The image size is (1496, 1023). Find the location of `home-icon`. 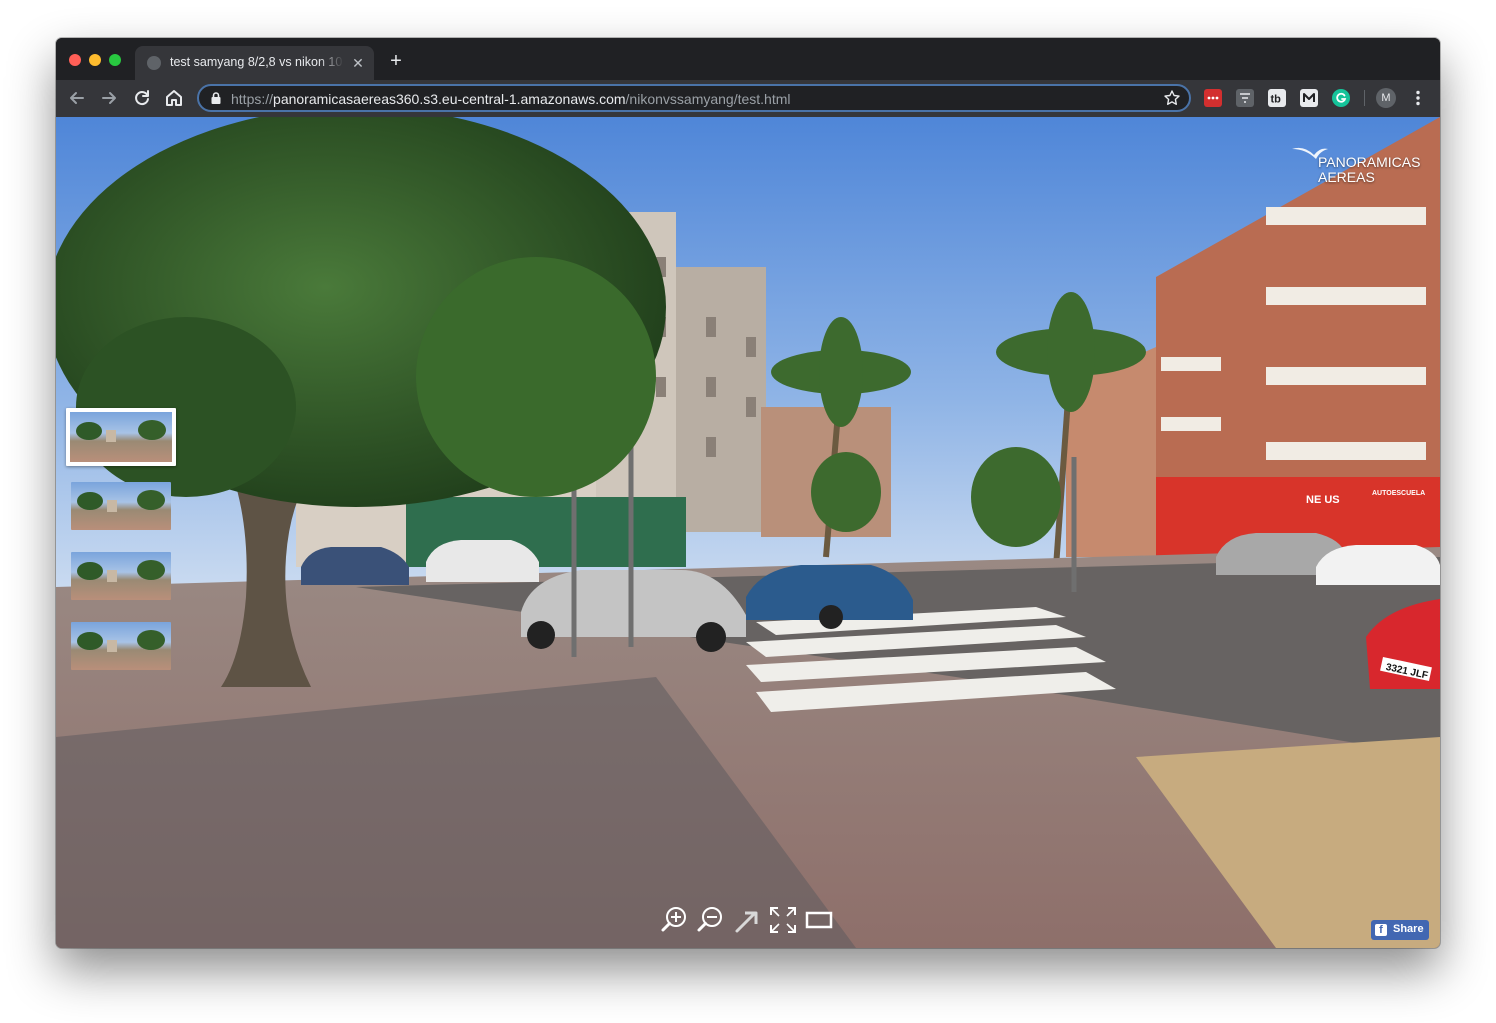

home-icon is located at coordinates (174, 98).